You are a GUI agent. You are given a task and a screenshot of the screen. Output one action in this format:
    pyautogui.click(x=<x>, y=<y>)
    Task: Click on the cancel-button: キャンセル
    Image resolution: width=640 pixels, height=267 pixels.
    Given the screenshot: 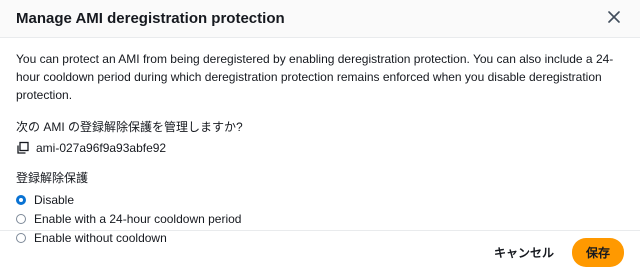 What is the action you would take?
    pyautogui.click(x=524, y=252)
    